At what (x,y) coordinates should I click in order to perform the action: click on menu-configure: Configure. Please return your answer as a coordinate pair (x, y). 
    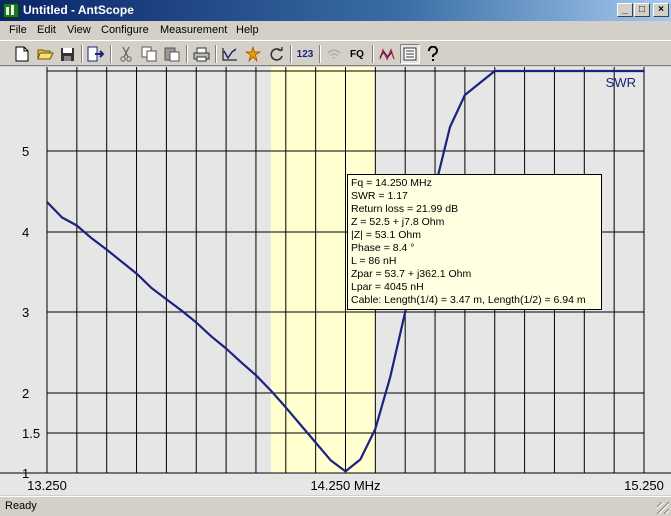
    Looking at the image, I should click on (125, 30).